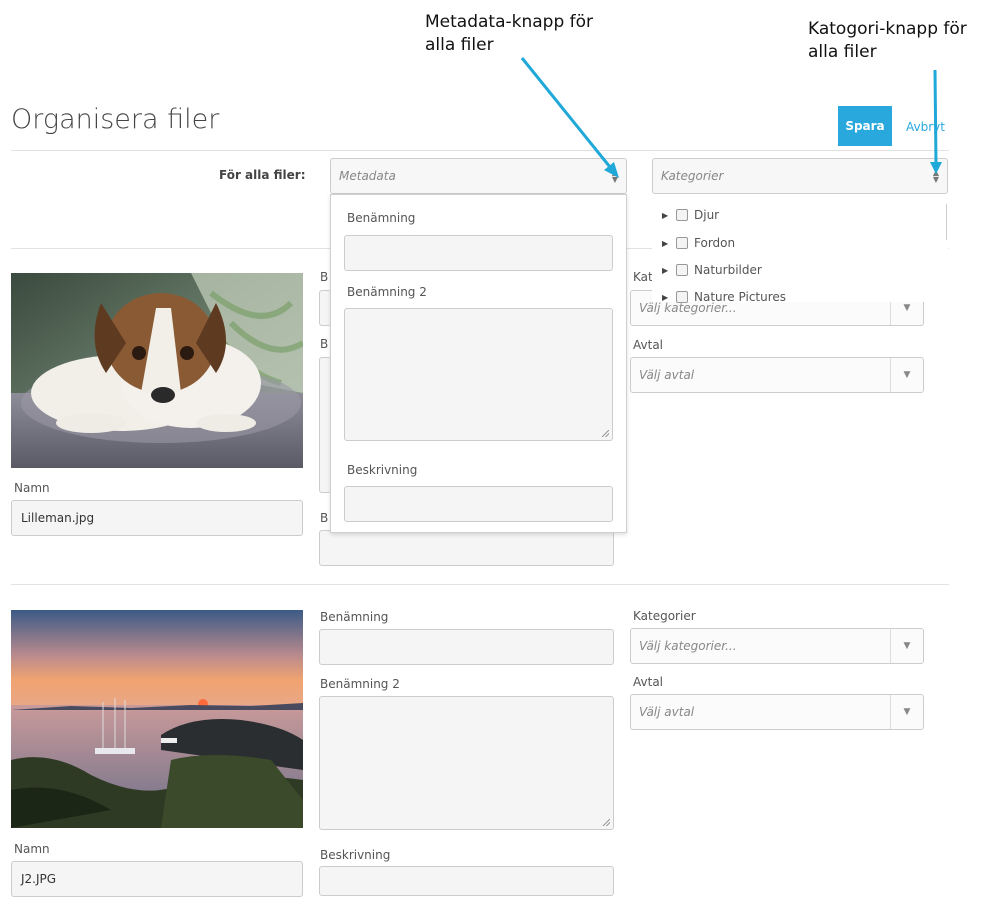  I want to click on metadata-annotation-line2: alla filer, so click(459, 45).